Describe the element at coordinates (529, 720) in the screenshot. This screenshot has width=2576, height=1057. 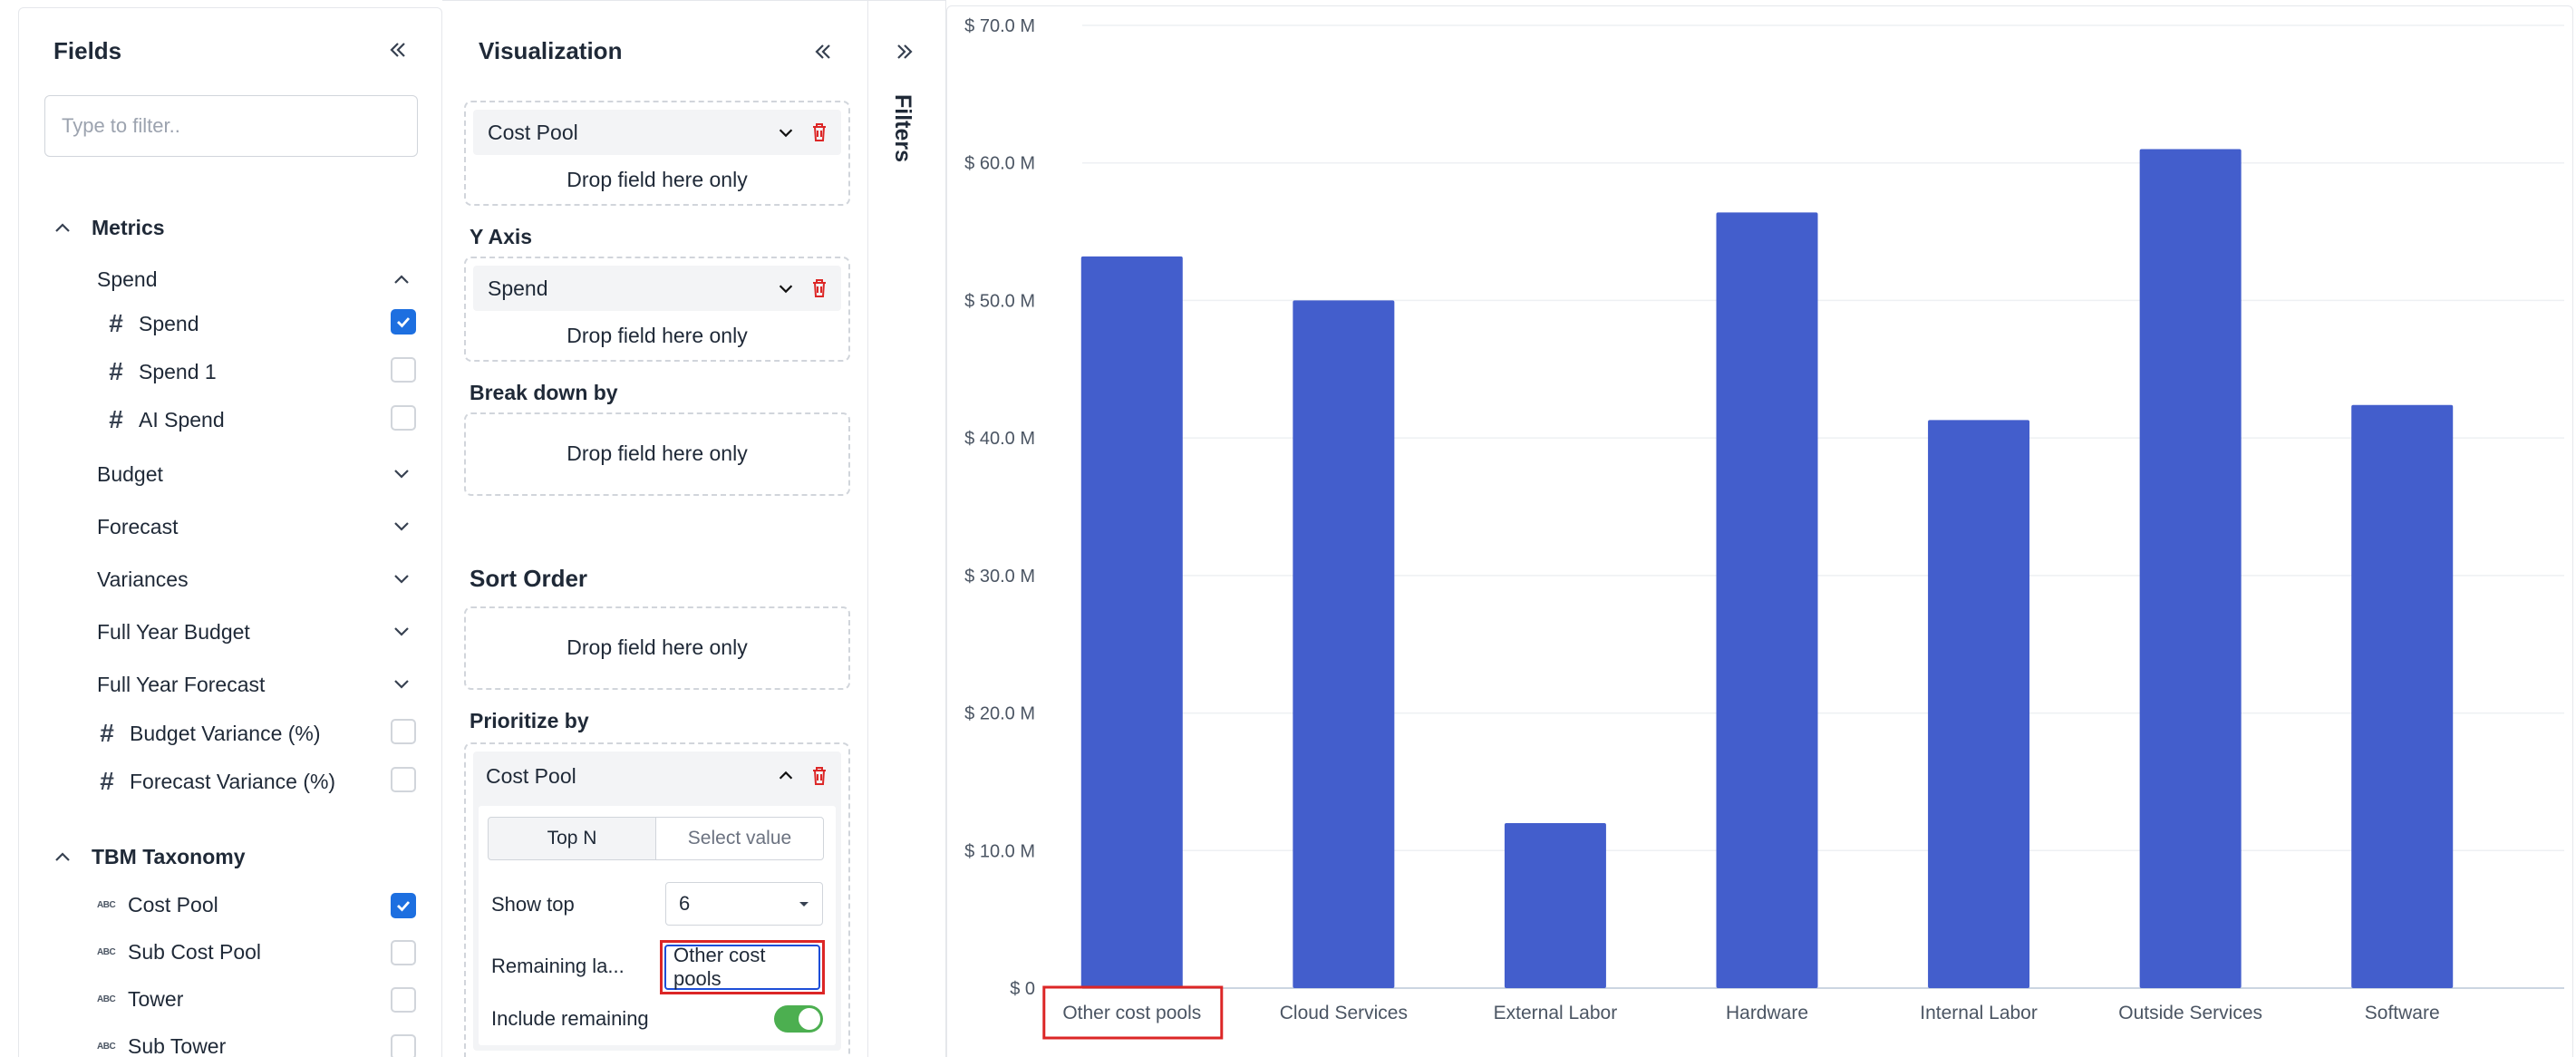
I see `prioritize-label: Prioritize by` at that location.